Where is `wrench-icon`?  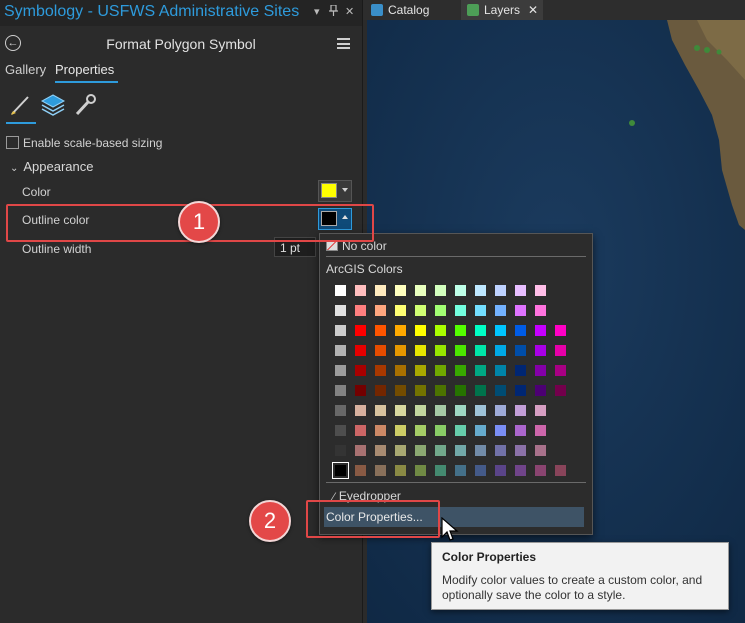
wrench-icon is located at coordinates (85, 105).